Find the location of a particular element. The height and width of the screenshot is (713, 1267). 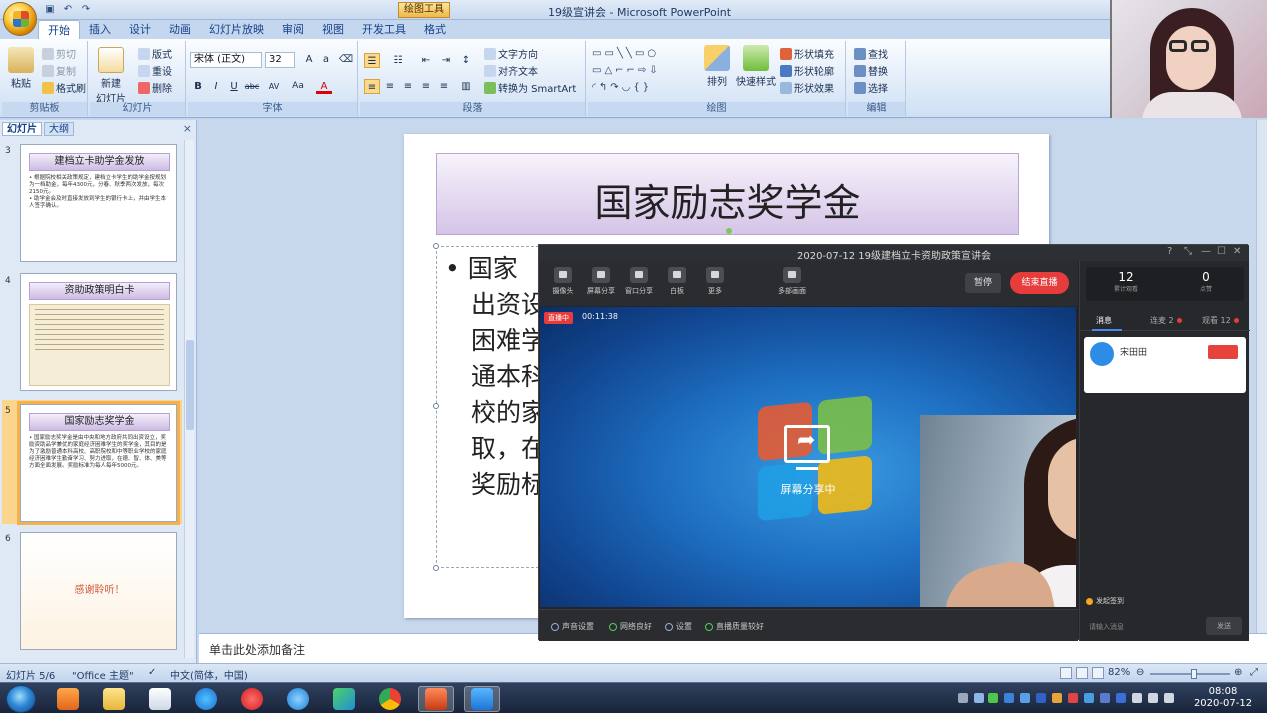

pane-scrollbar is located at coordinates (189, 399).